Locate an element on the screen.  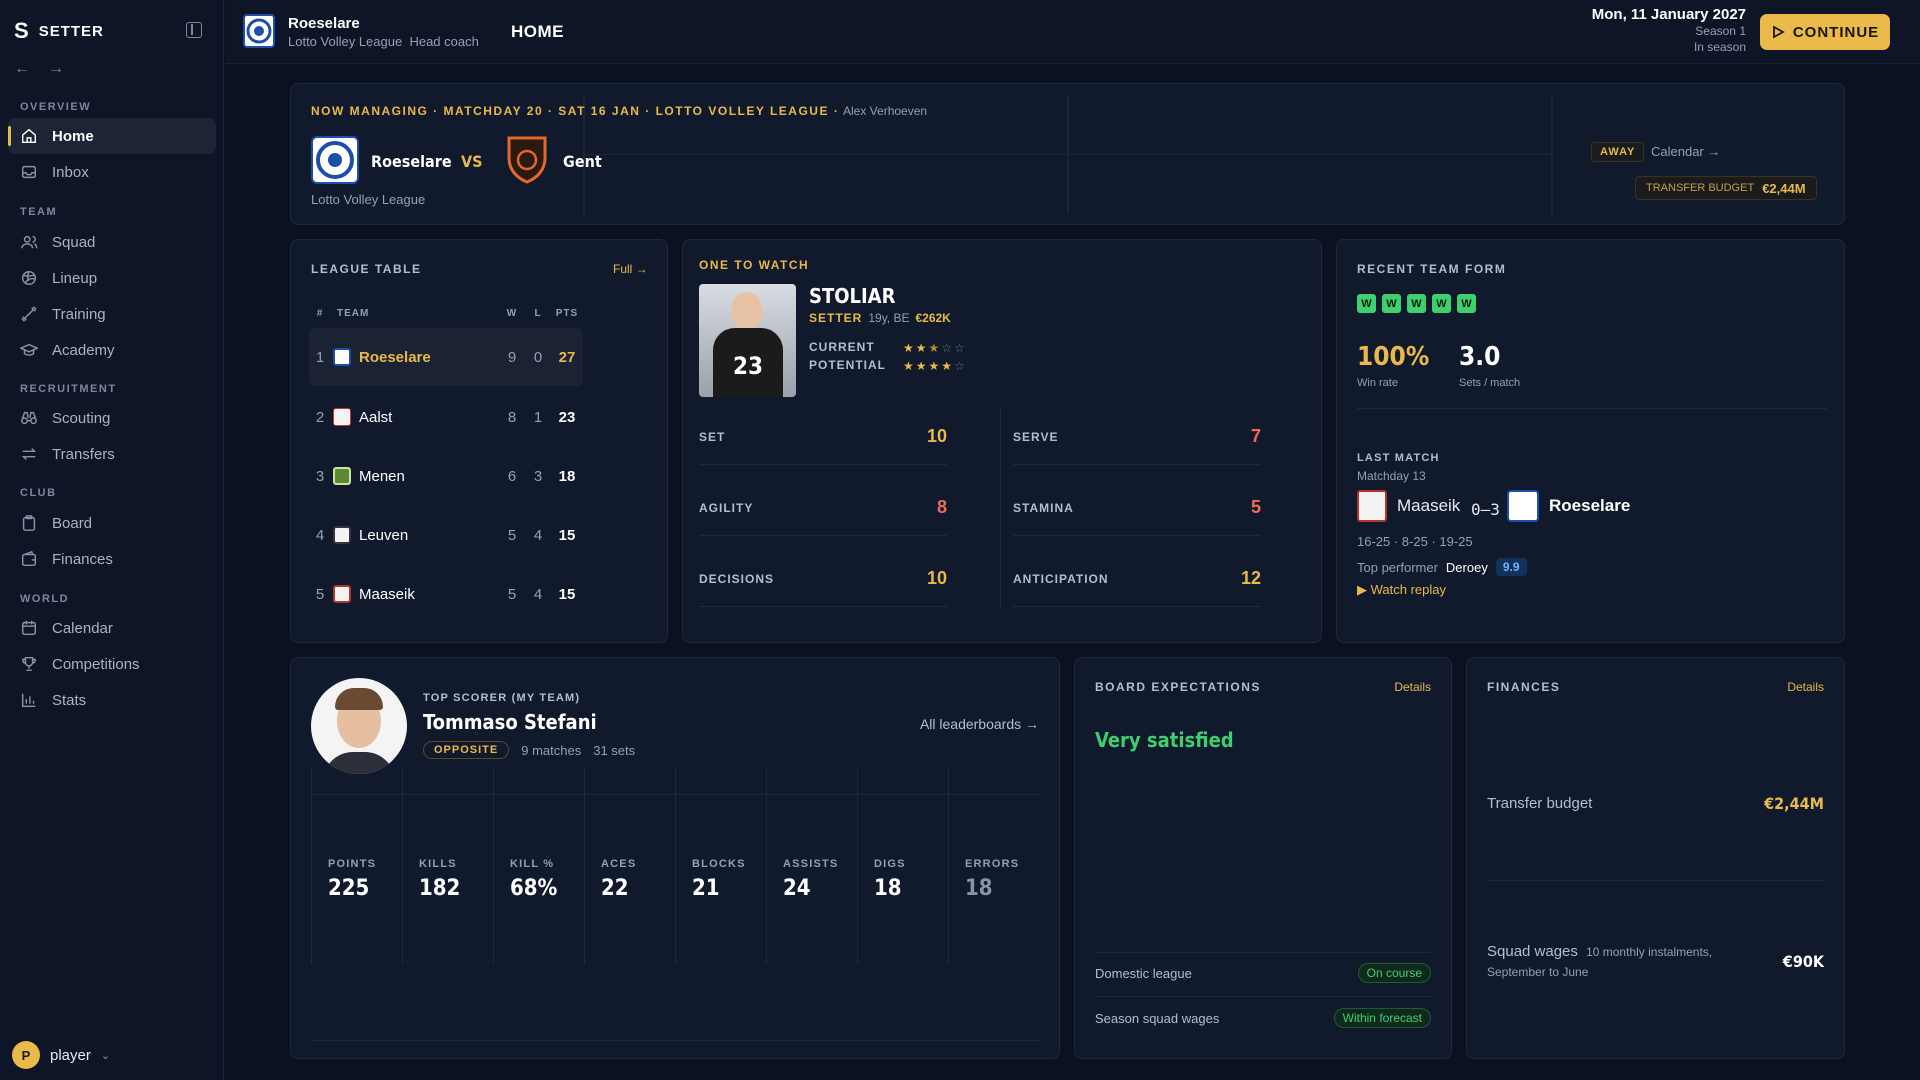
row-pos: 5 is located at coordinates (320, 594).